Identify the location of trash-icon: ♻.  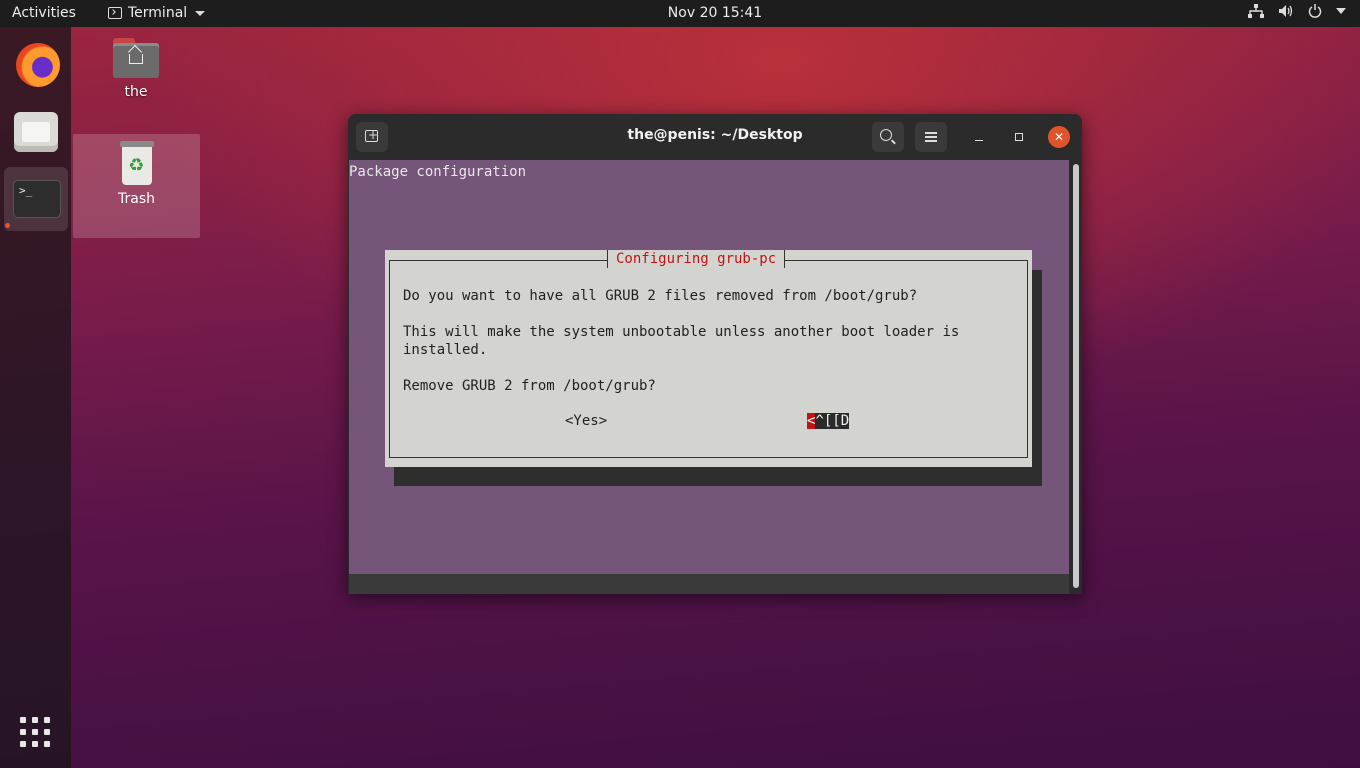
(136, 163).